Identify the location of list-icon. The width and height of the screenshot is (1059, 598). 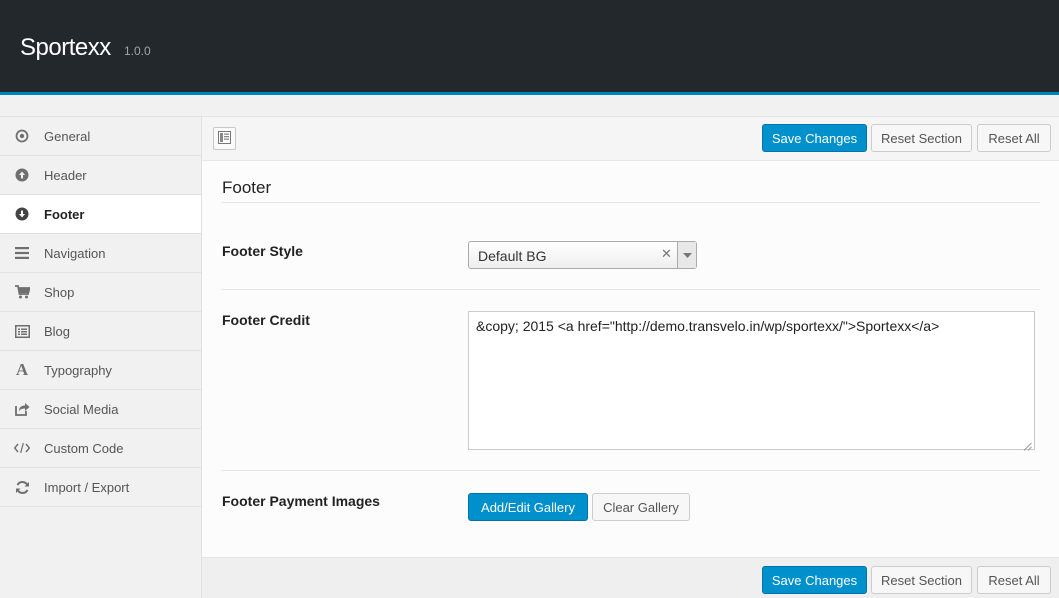
(22, 331).